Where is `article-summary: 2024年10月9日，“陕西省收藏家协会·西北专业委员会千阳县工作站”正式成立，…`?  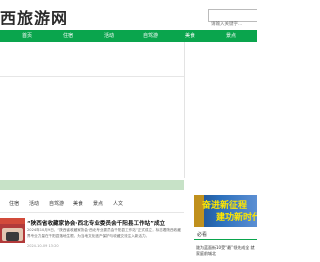 article-summary: 2024年10月9日，“陕西省收藏家协会·西北专业委员会千阳县工作站”正式成立，… is located at coordinates (104, 233).